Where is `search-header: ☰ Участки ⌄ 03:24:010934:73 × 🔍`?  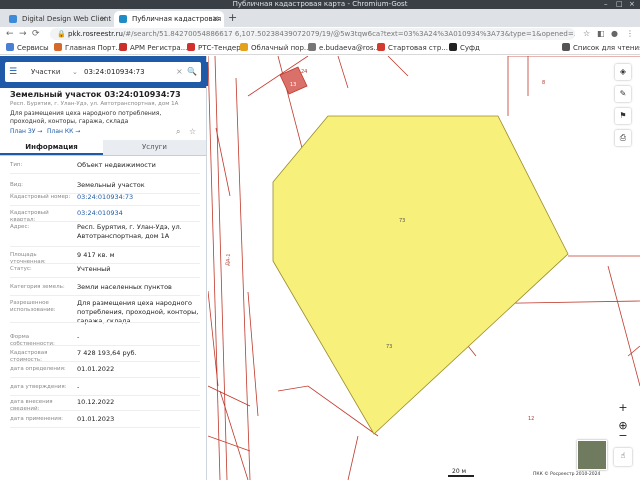
search-header: ☰ Участки ⌄ 03:24:010934:73 × 🔍 is located at coordinates (103, 72).